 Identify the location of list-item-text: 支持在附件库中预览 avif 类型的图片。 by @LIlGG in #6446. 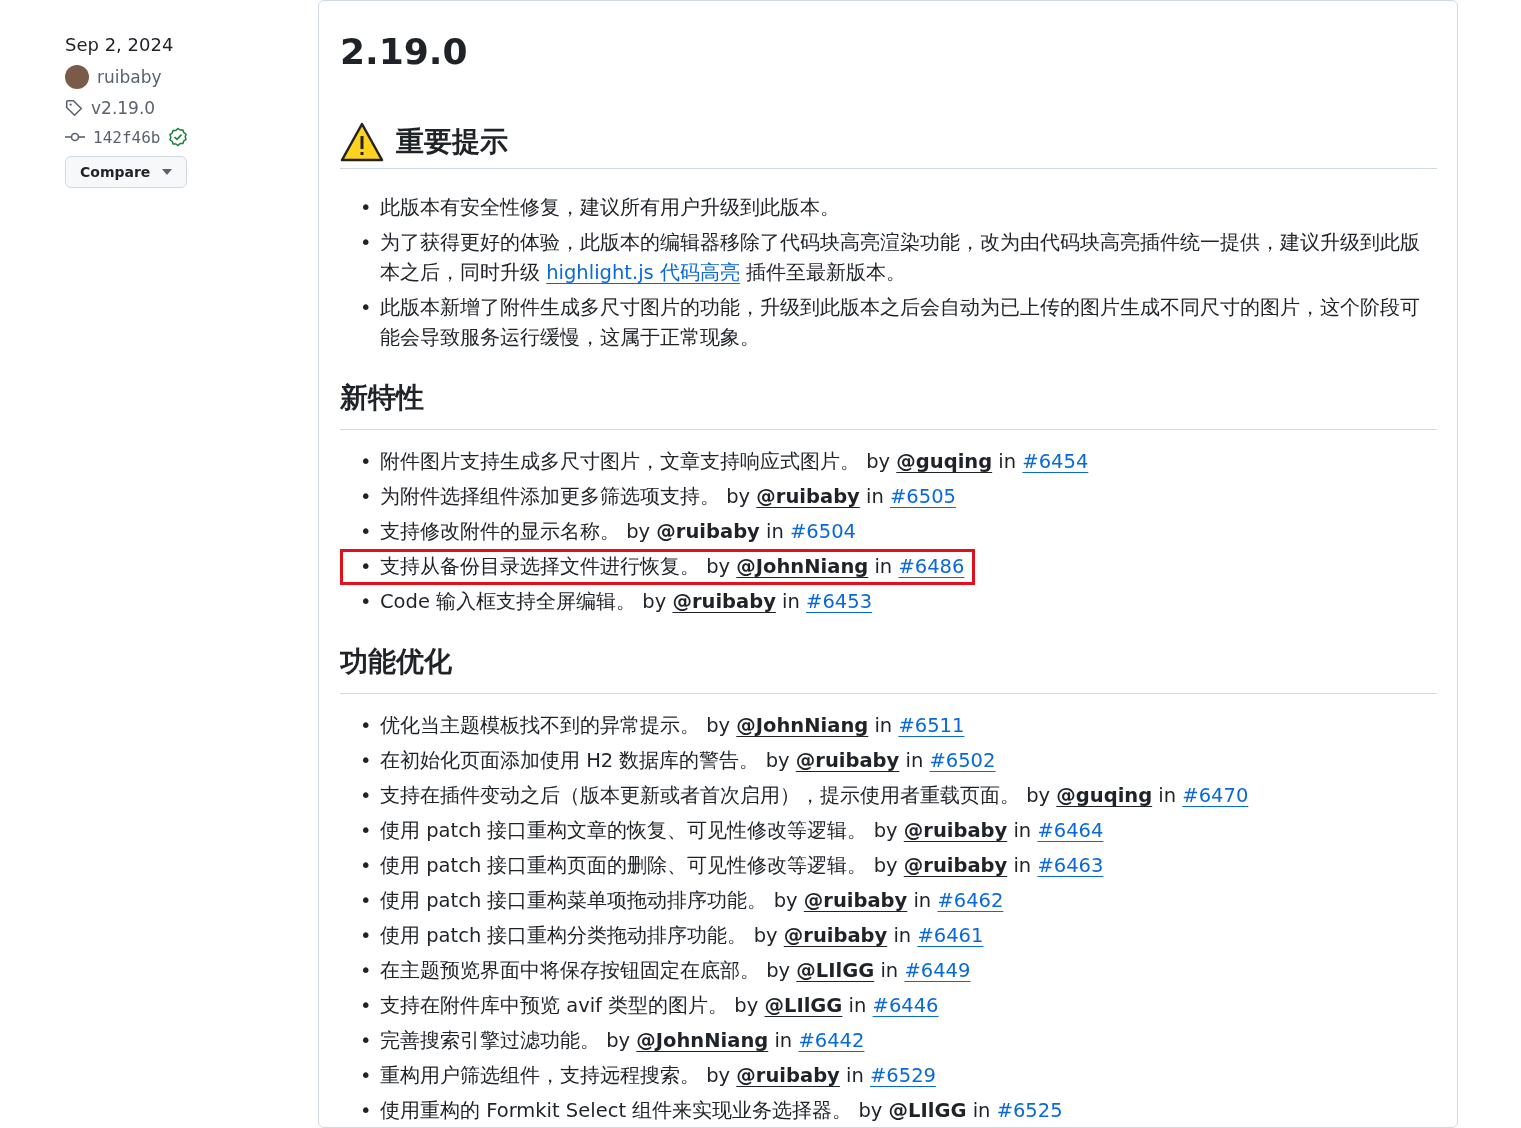
(659, 1006).